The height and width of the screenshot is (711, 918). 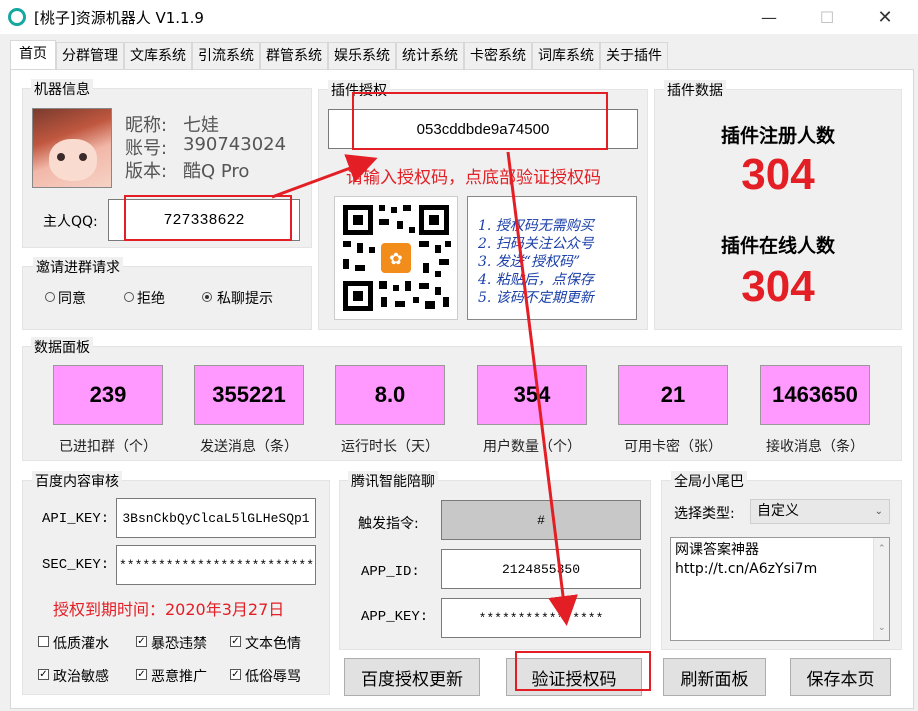 What do you see at coordinates (324, 176) in the screenshot?
I see `arrow-to-license` at bounding box center [324, 176].